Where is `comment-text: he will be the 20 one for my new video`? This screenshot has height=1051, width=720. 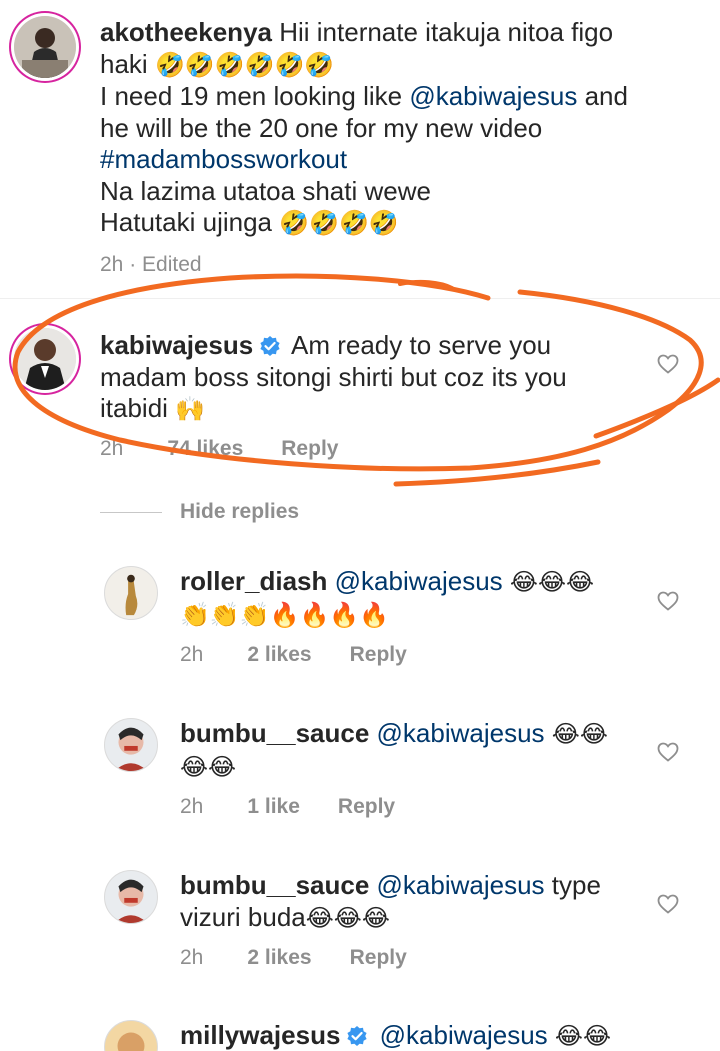 comment-text: he will be the 20 one for my new video is located at coordinates (321, 127).